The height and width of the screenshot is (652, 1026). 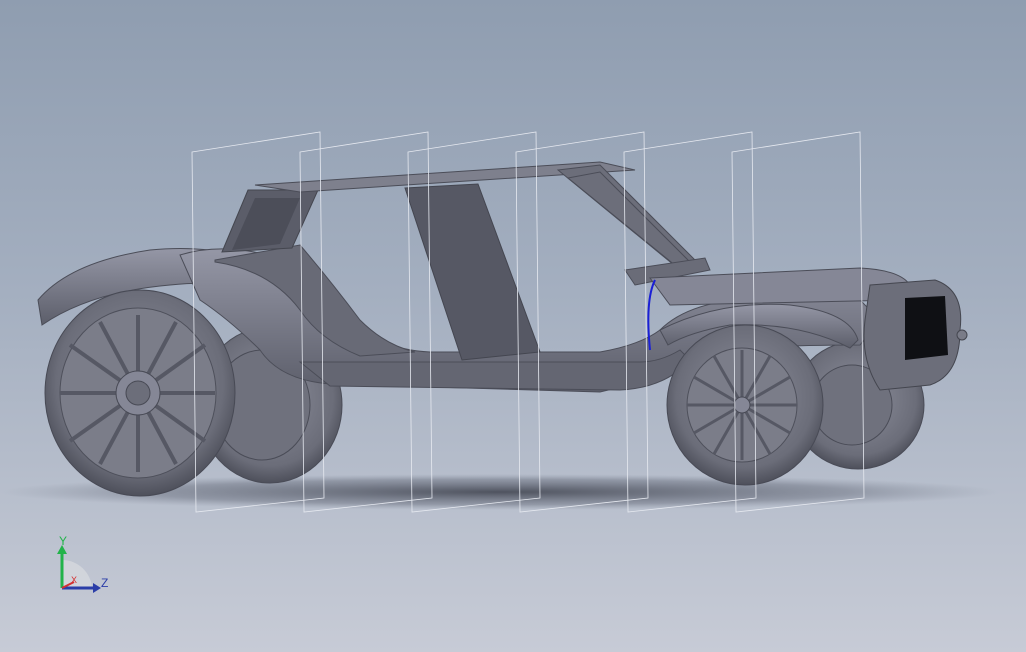 What do you see at coordinates (140, 393) in the screenshot?
I see `rear-near-wheel` at bounding box center [140, 393].